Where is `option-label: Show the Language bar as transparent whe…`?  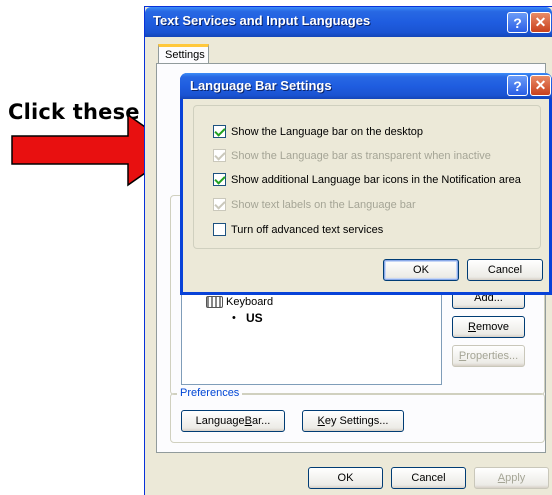
option-label: Show the Language bar as transparent whe… is located at coordinates (361, 155).